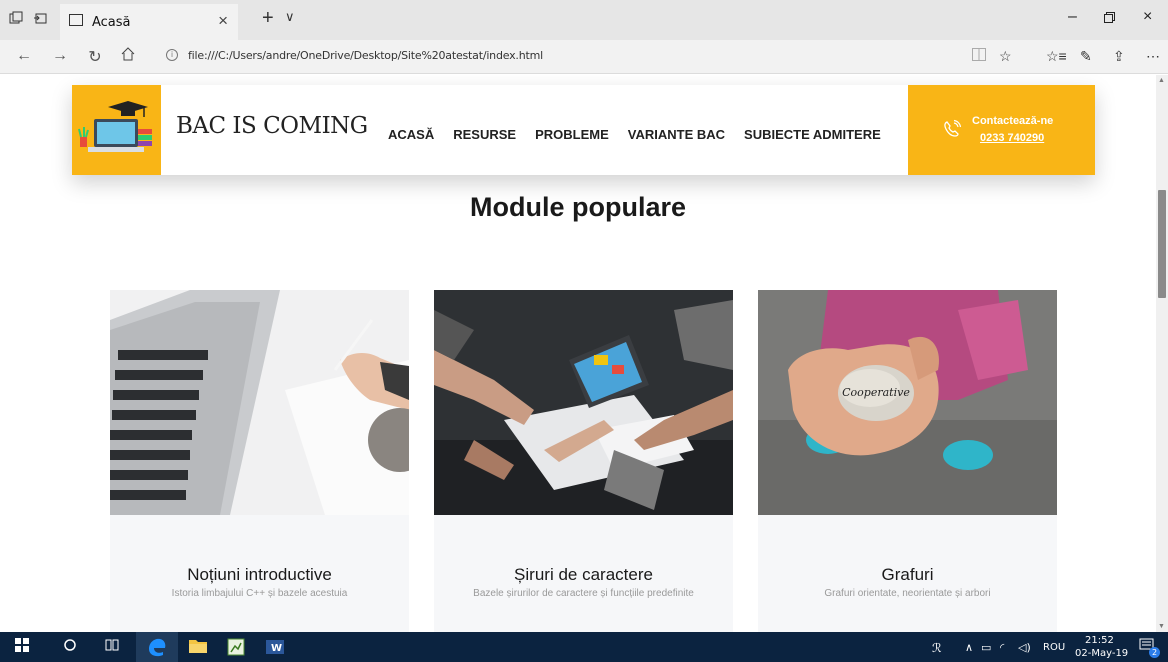 This screenshot has height=662, width=1168. I want to click on phone-icon, so click(953, 128).